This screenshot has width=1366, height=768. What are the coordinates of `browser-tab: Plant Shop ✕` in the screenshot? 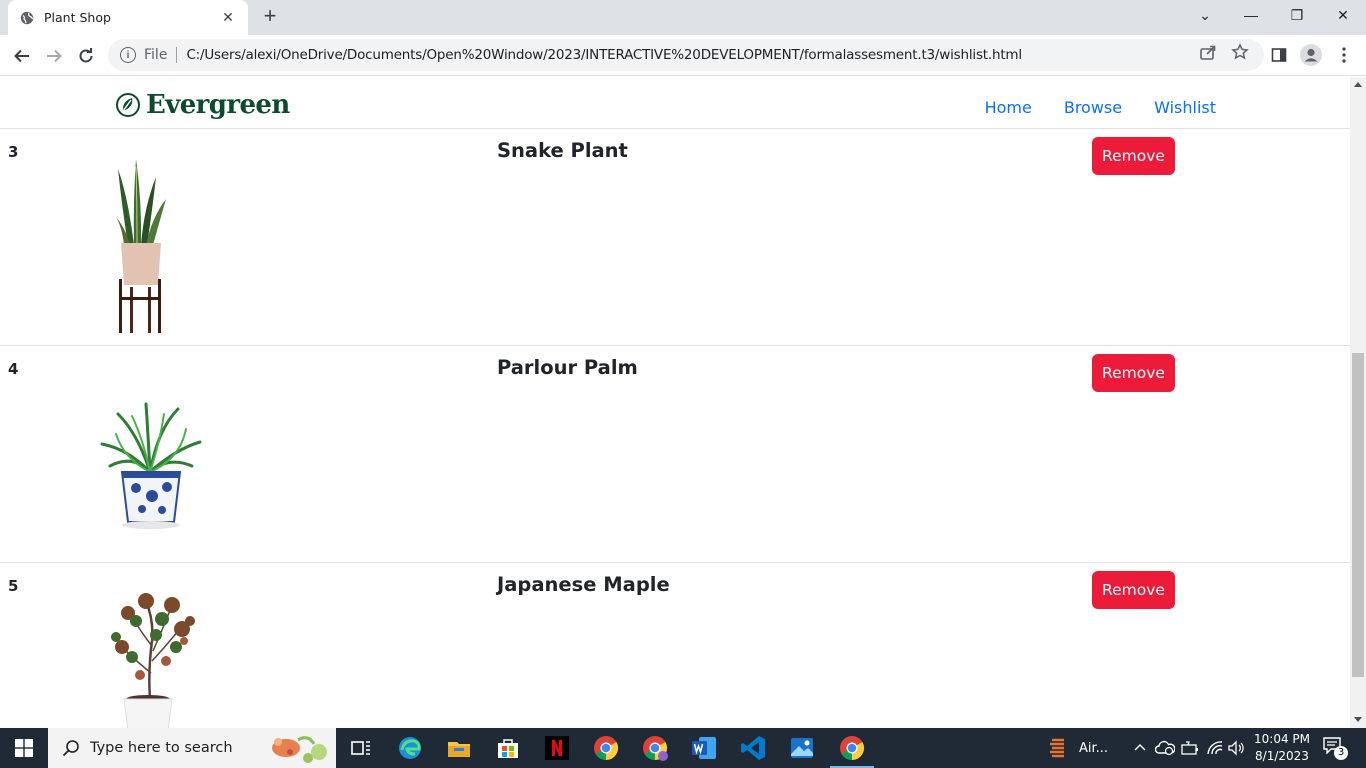 It's located at (128, 17).